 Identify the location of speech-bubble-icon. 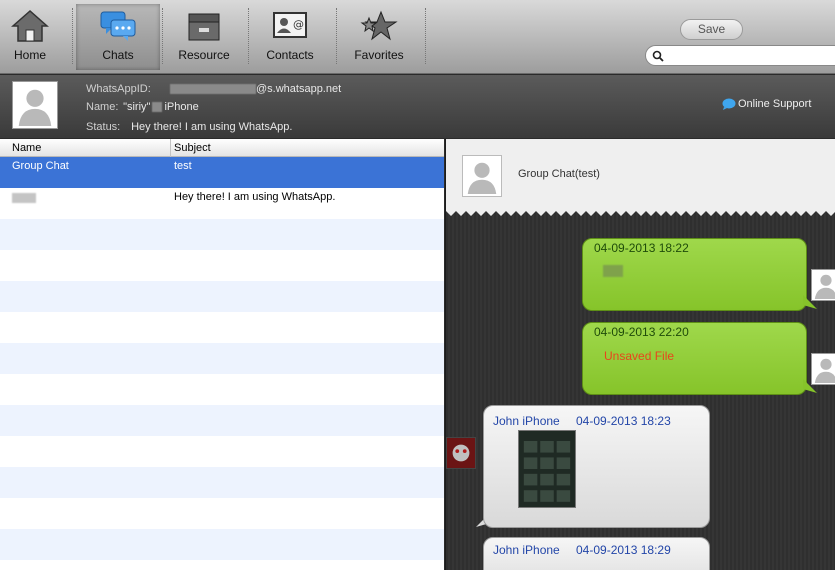
(729, 104).